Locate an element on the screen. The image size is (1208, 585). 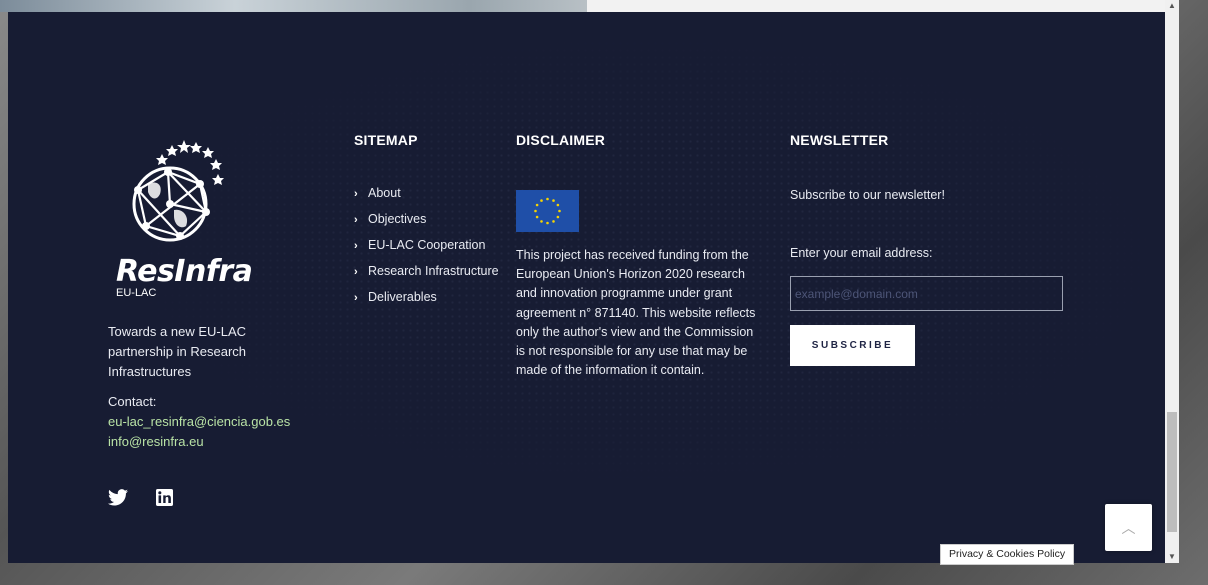
email-field is located at coordinates (926, 293).